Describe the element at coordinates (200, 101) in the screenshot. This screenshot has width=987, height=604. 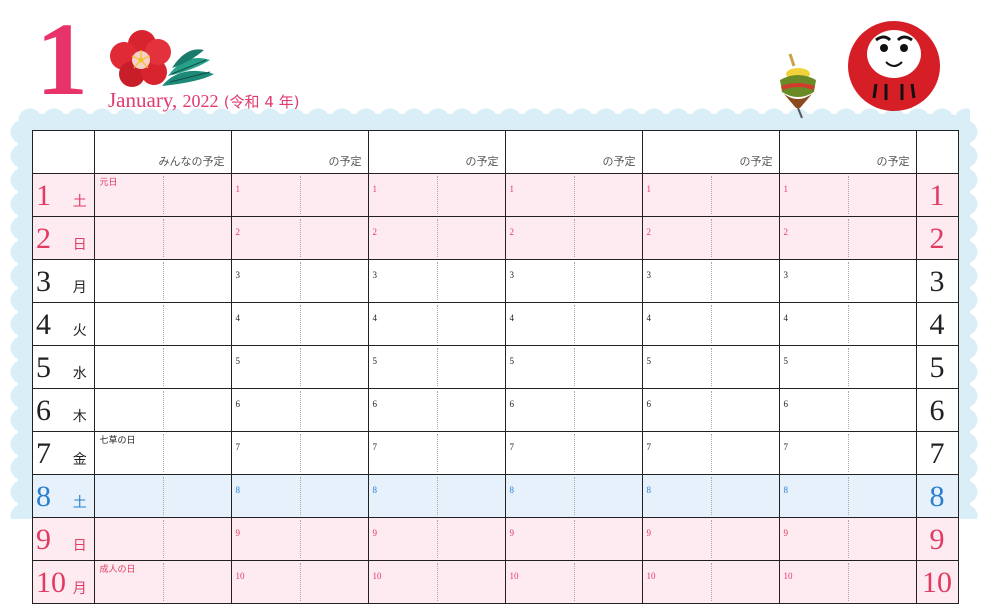
I see `year-label: 2022` at that location.